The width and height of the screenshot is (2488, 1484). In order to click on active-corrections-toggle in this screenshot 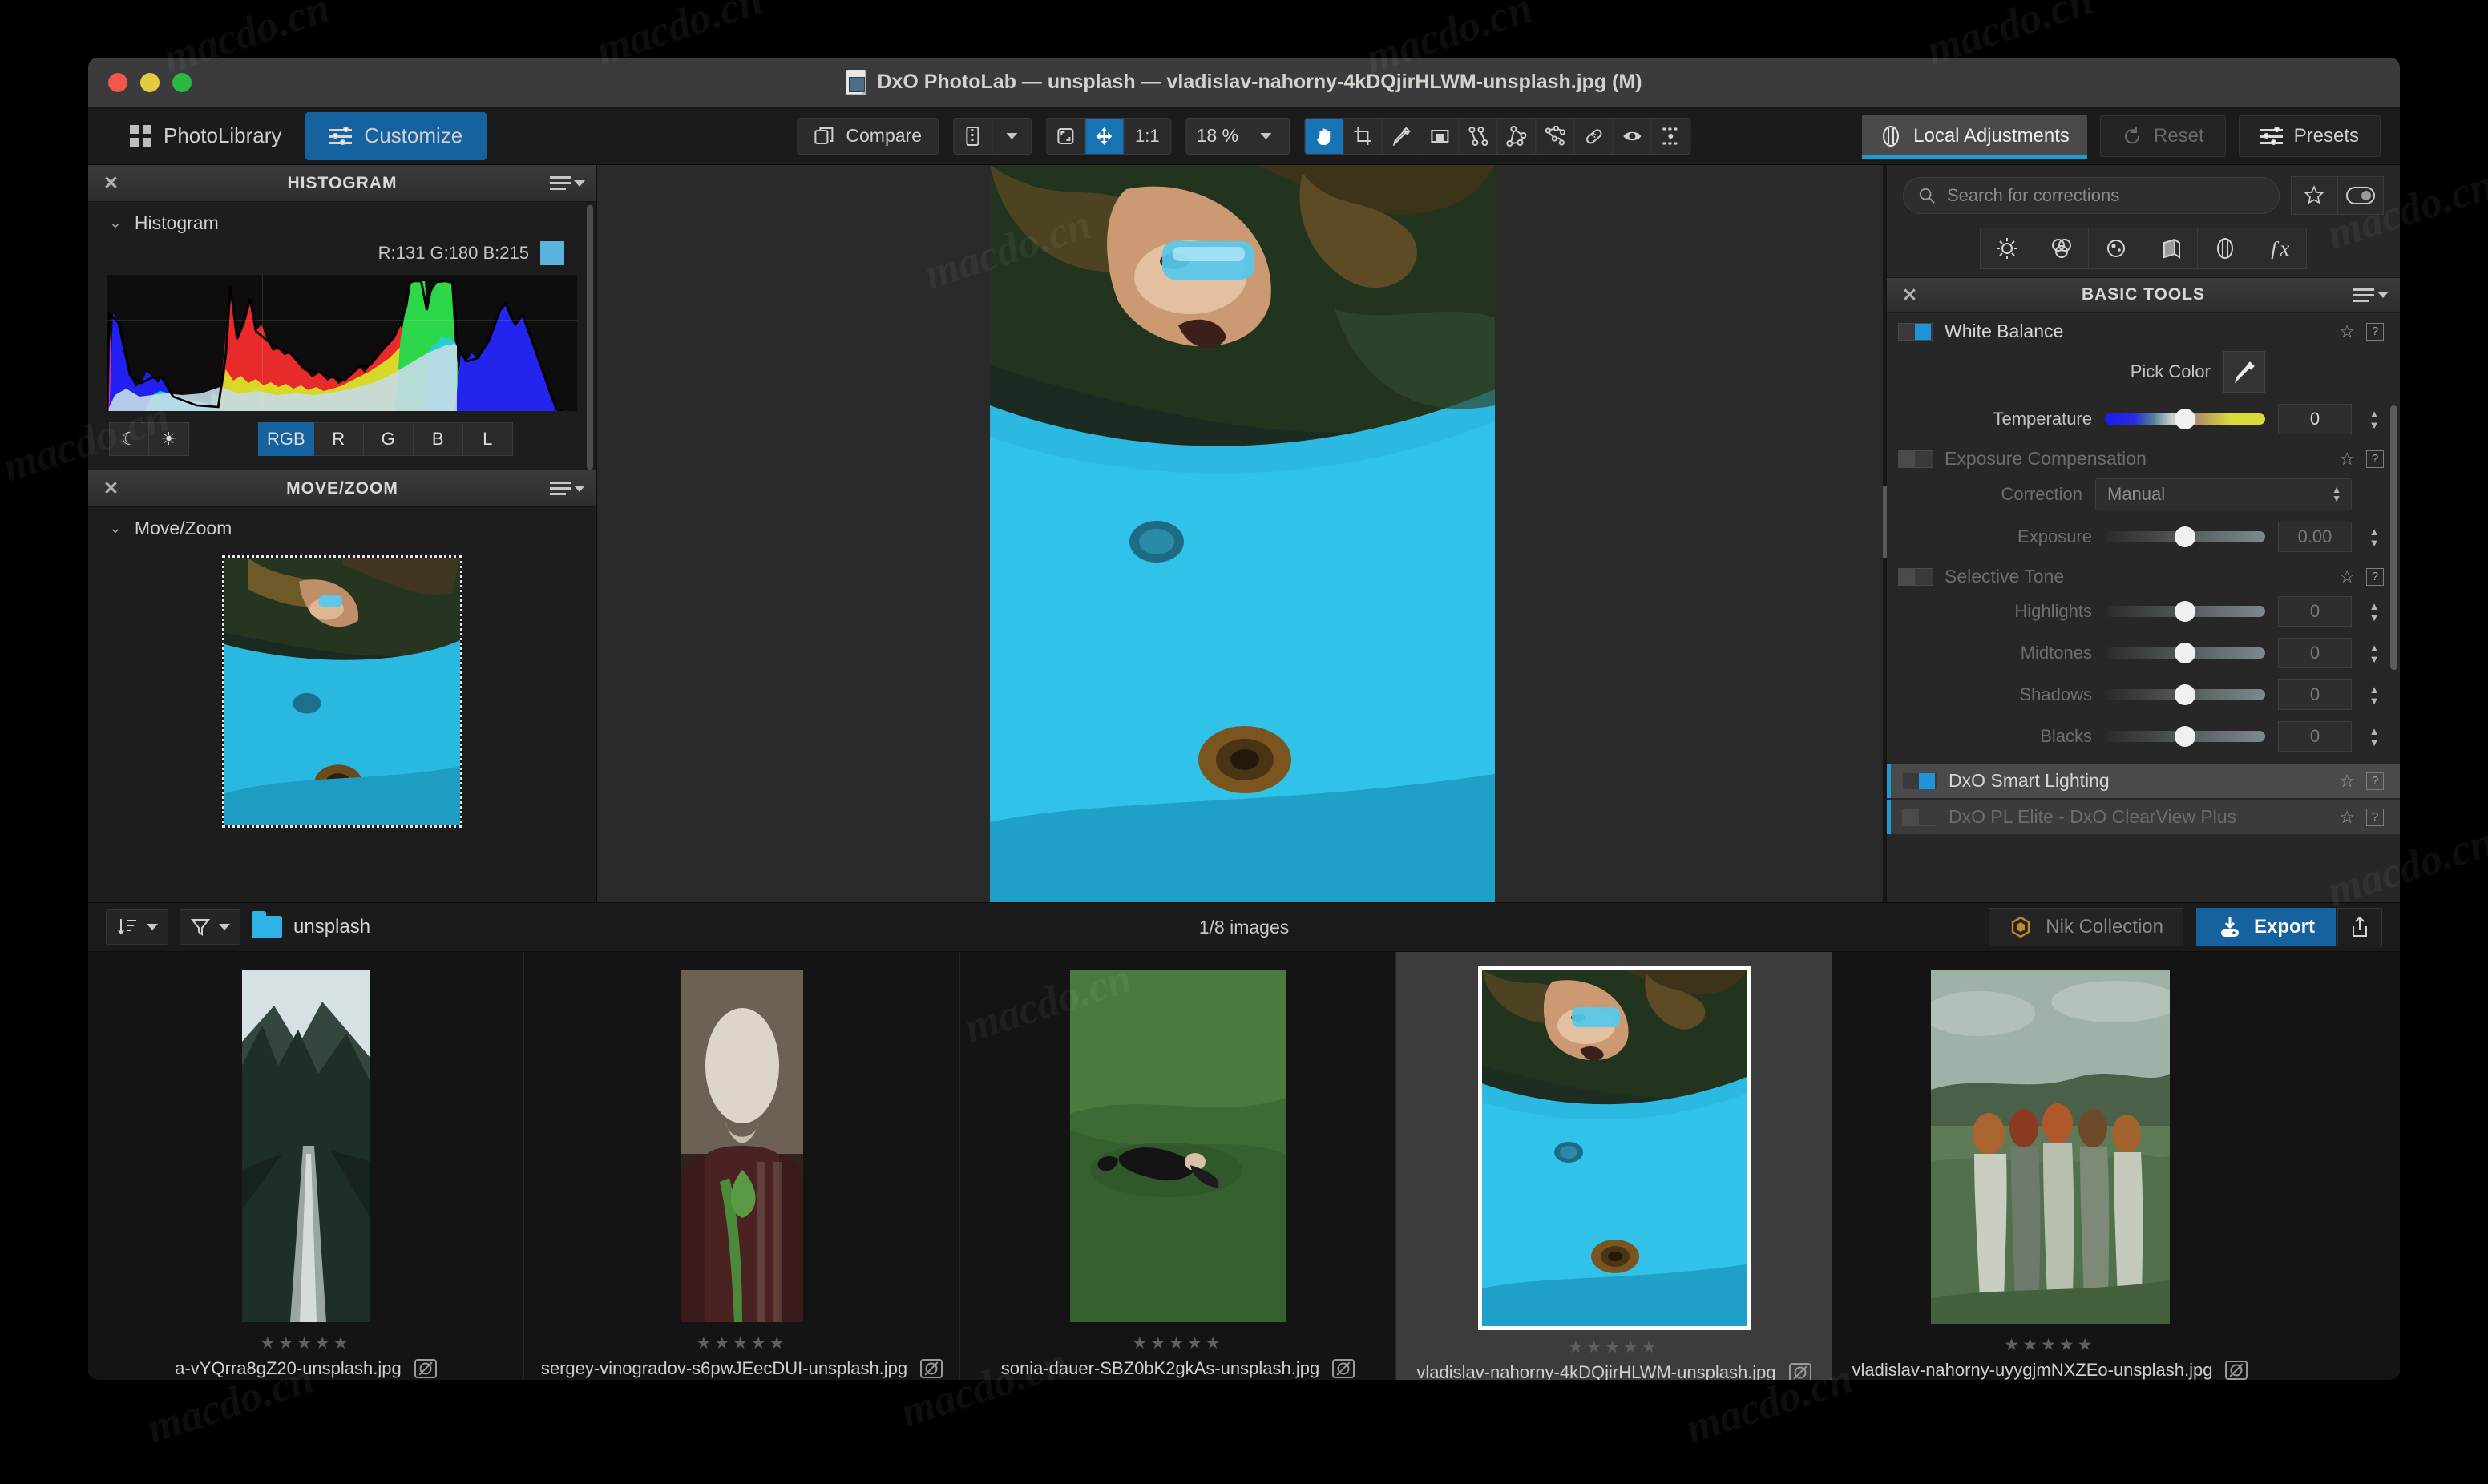, I will do `click(2360, 196)`.